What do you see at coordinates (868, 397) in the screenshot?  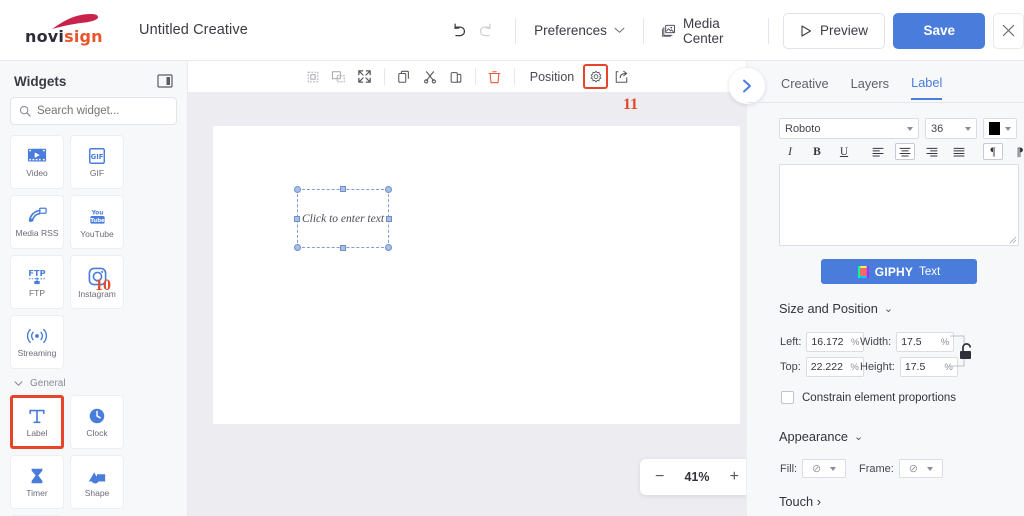 I see `constrain-proportions-row: Constrain element proportions` at bounding box center [868, 397].